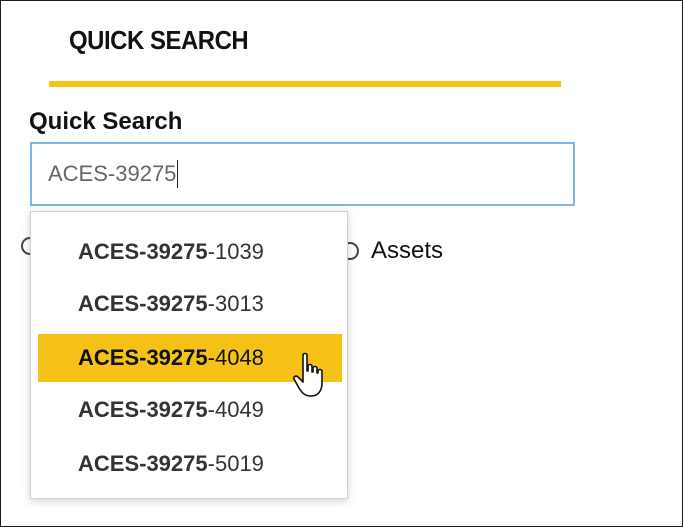 The image size is (683, 527). I want to click on suggestion-item: ACES-39275 -1039, so click(190, 252).